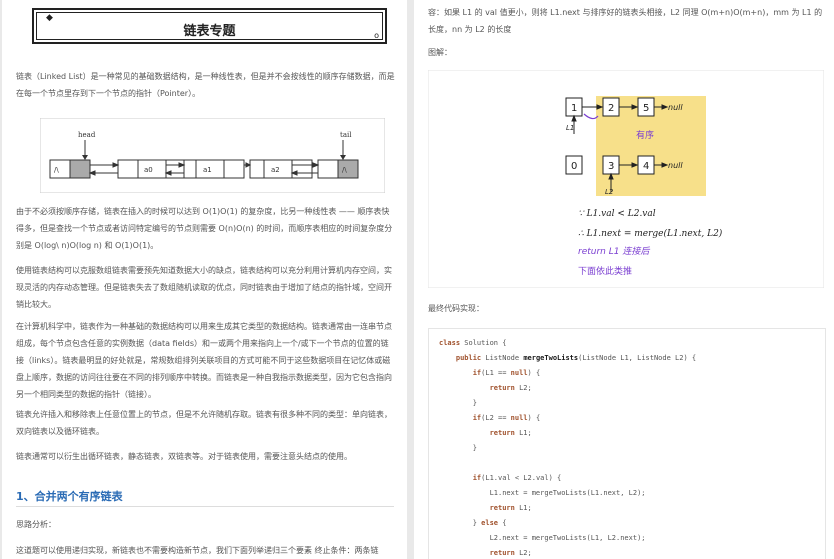 The height and width of the screenshot is (559, 834). What do you see at coordinates (542, 538) in the screenshot?
I see `code-line: L2.next = mergeTwoLists(L1, L2.next);` at bounding box center [542, 538].